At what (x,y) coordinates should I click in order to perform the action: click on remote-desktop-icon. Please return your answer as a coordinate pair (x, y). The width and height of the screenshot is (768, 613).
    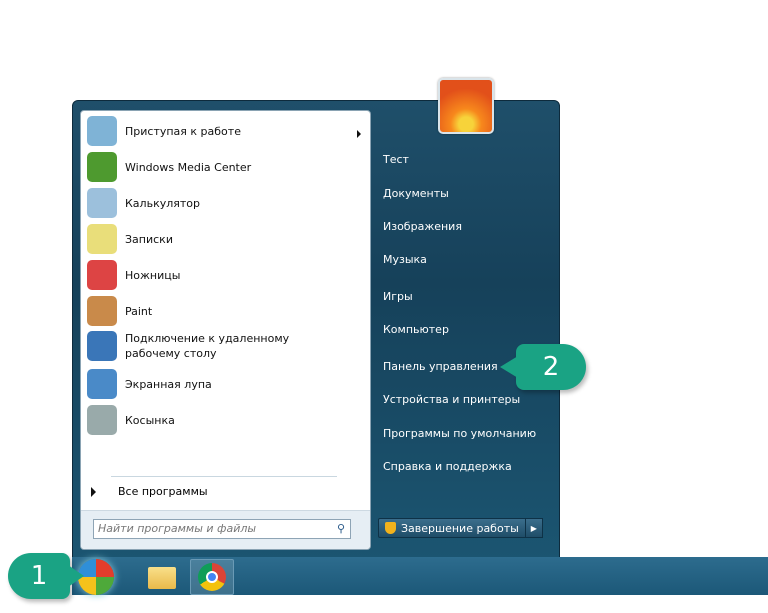
    Looking at the image, I should click on (102, 346).